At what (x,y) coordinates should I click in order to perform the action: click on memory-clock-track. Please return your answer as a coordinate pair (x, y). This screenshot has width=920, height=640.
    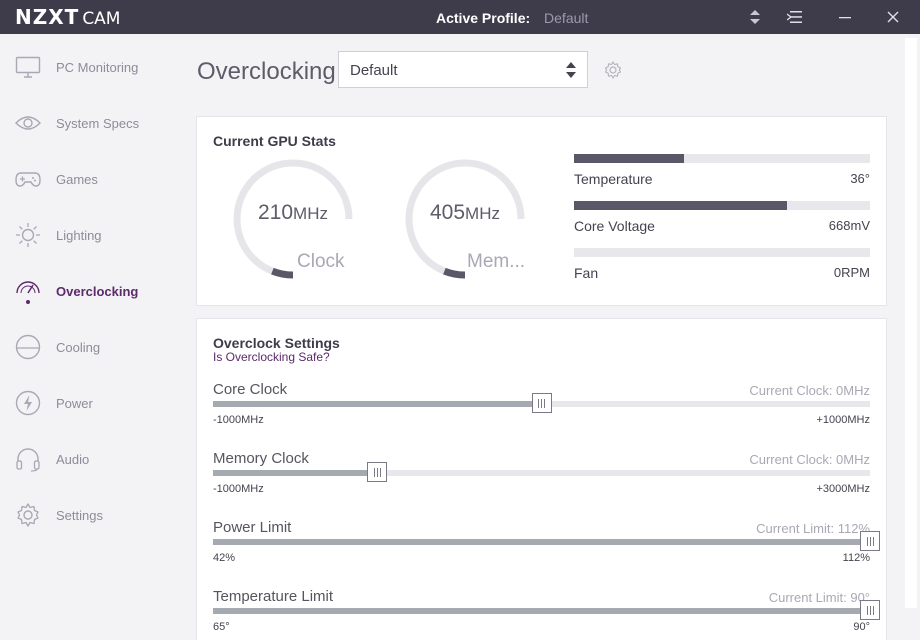
    Looking at the image, I should click on (541, 472).